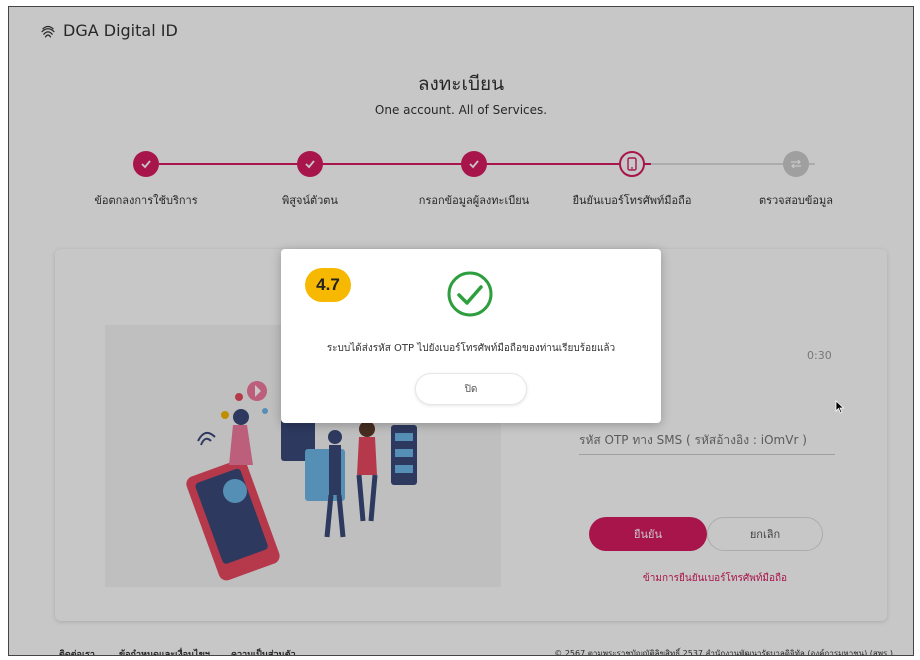 The width and height of the screenshot is (920, 660). Describe the element at coordinates (840, 407) in the screenshot. I see `mouse-cursor-icon` at that location.